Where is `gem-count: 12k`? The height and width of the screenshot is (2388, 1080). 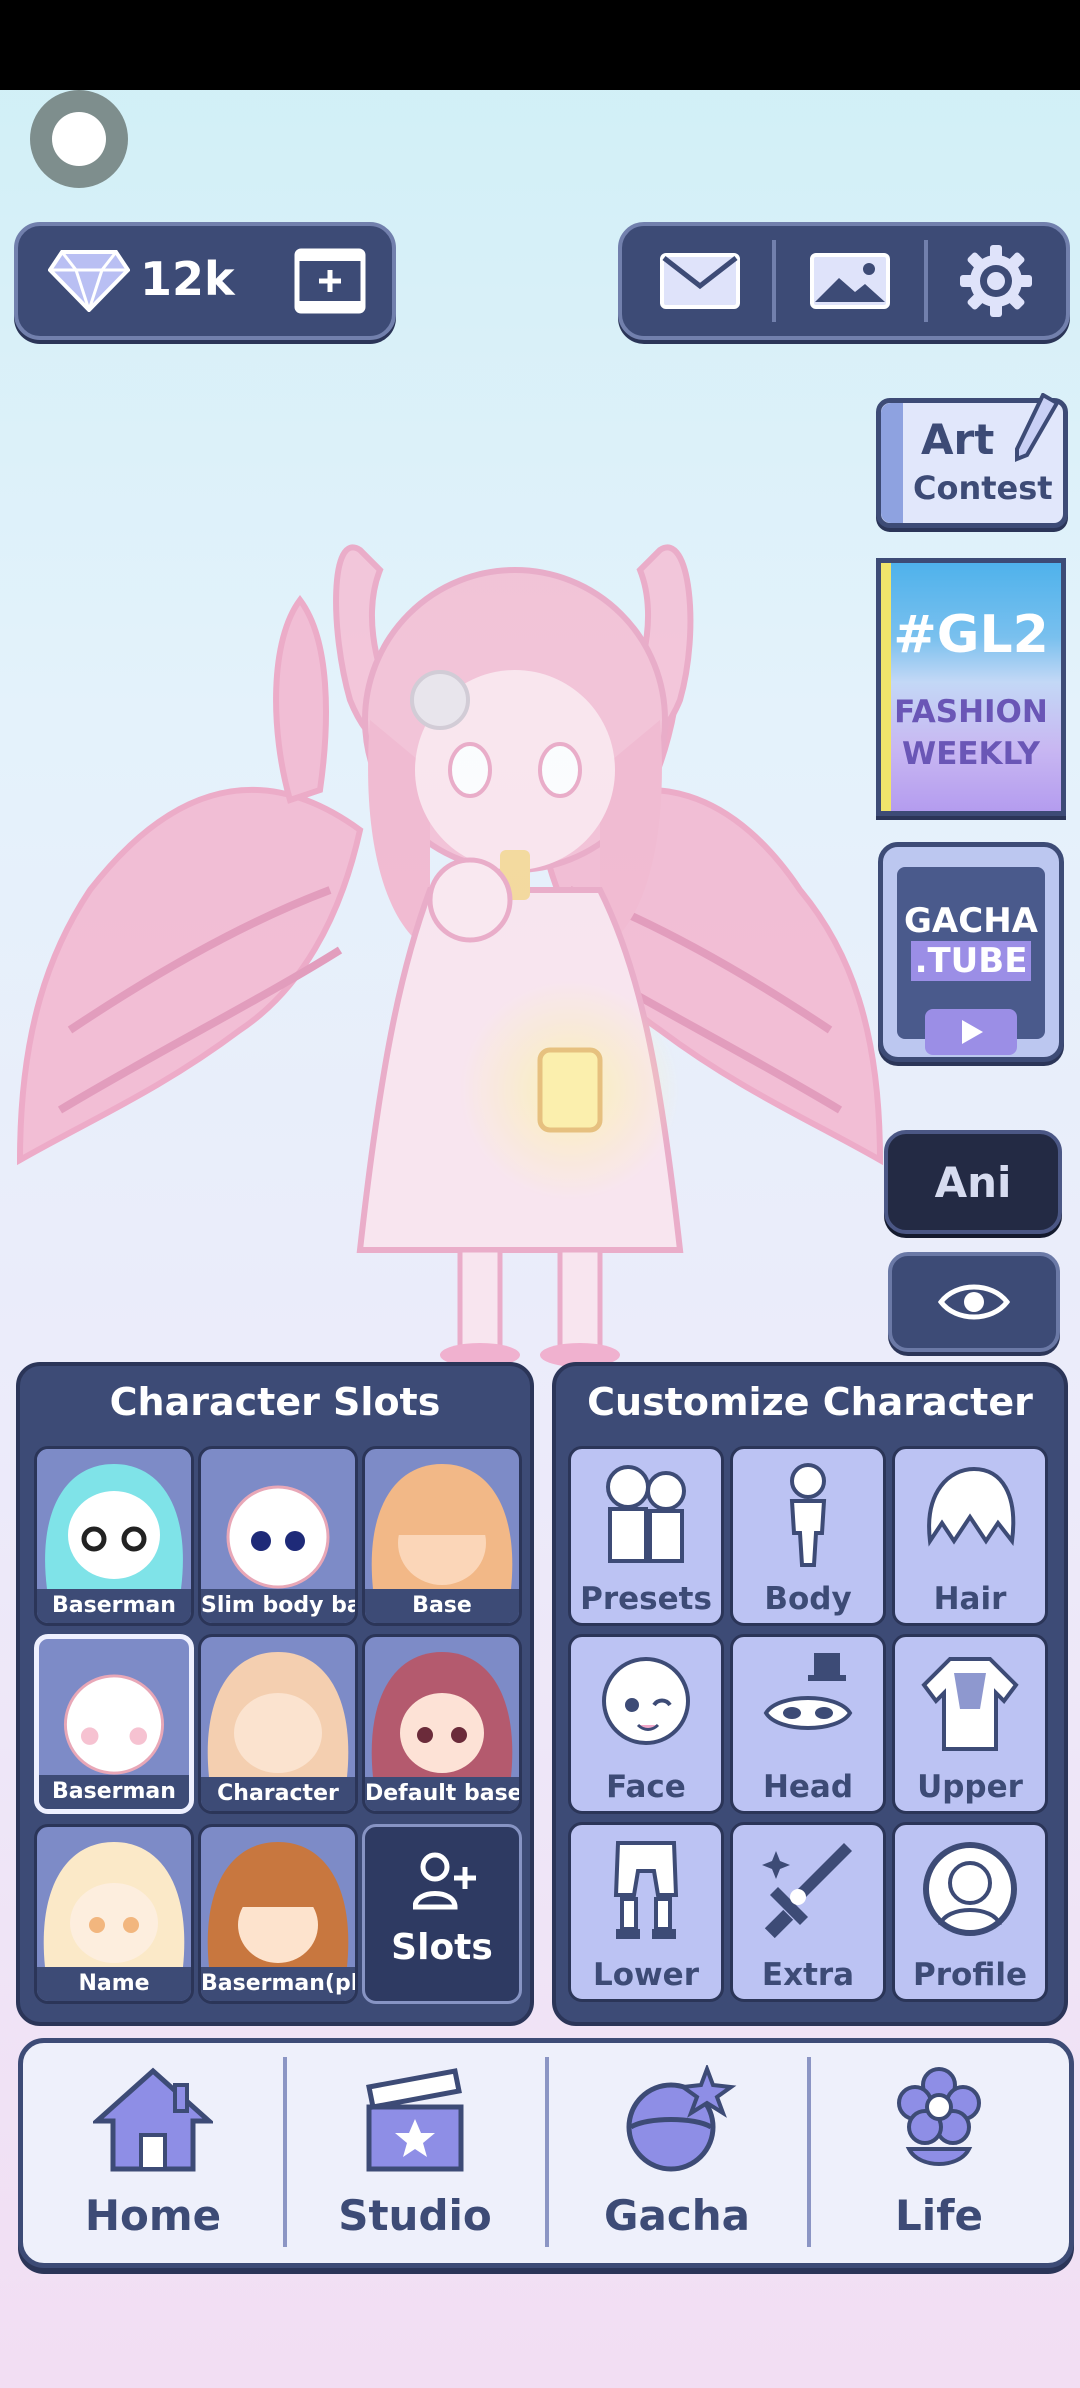 gem-count: 12k is located at coordinates (187, 279).